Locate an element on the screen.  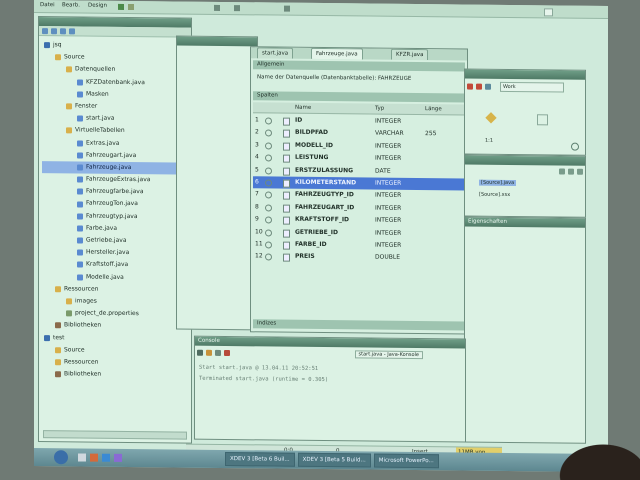
row-number: 2 is located at coordinates (257, 132).